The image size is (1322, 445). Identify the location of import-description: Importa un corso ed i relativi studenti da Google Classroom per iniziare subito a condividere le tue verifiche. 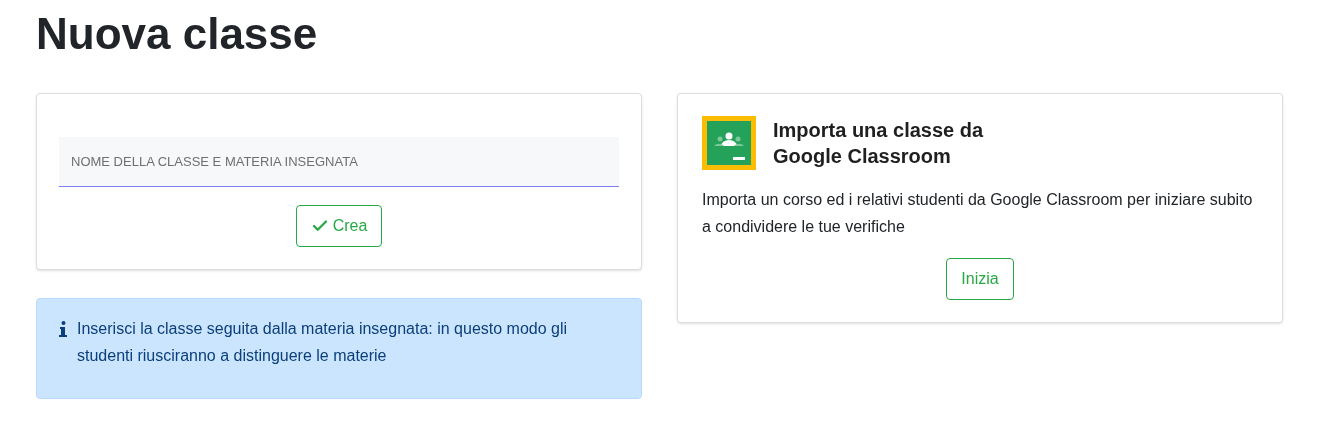
(978, 213).